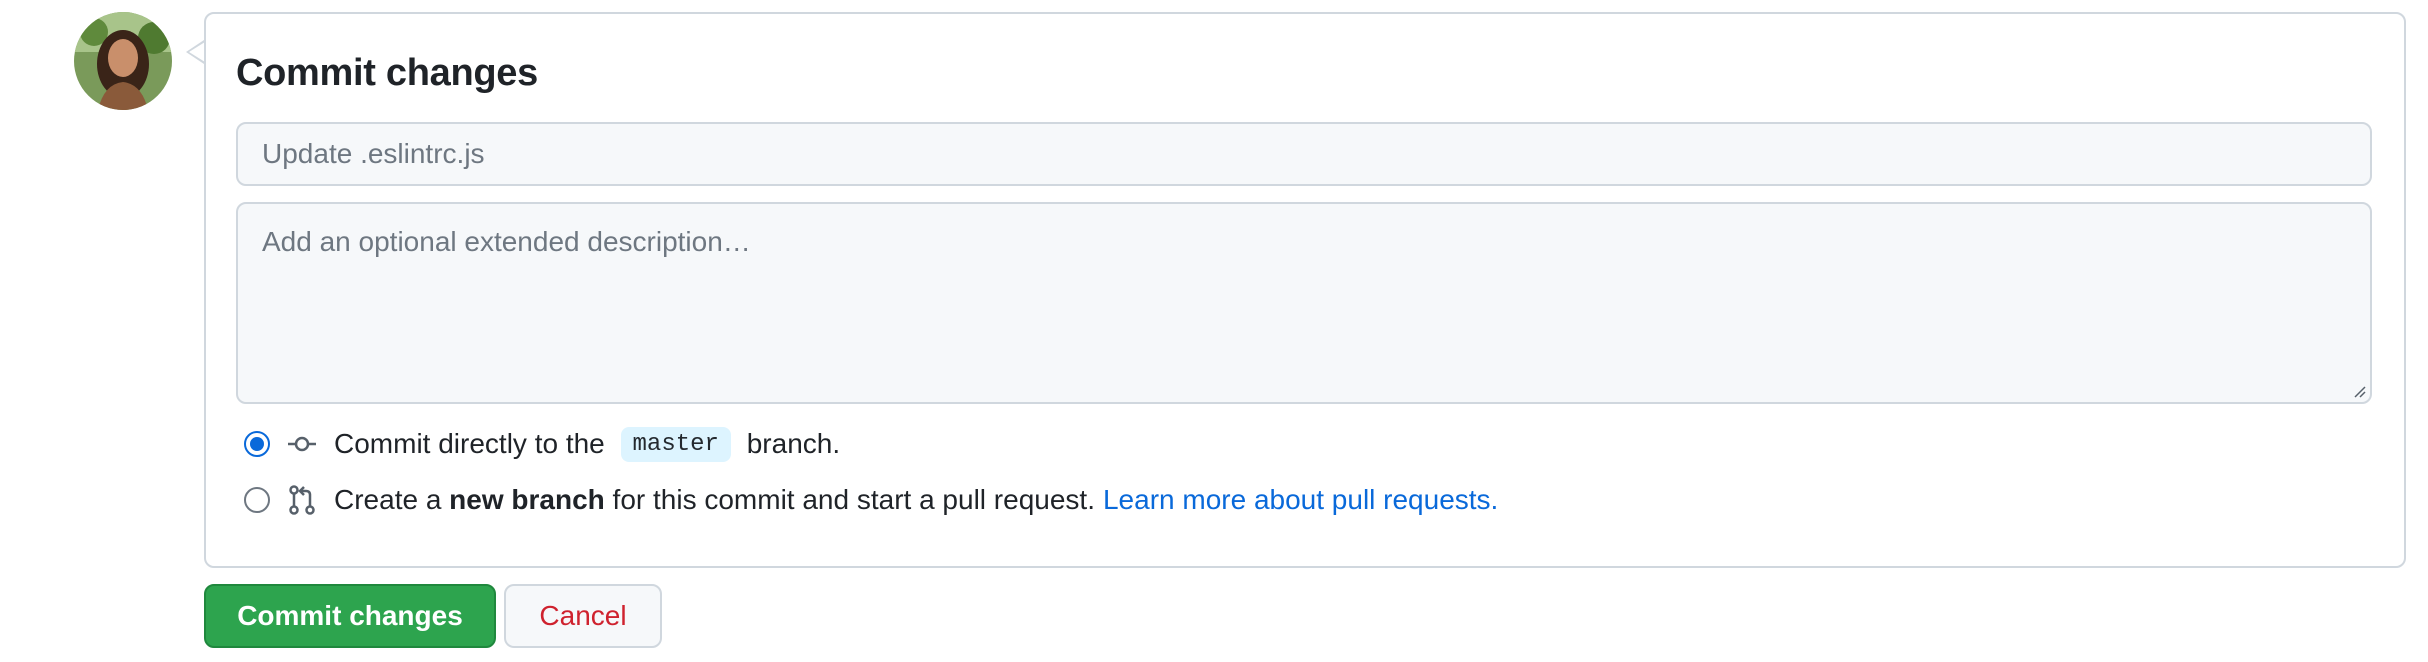  I want to click on git-commit-icon, so click(302, 444).